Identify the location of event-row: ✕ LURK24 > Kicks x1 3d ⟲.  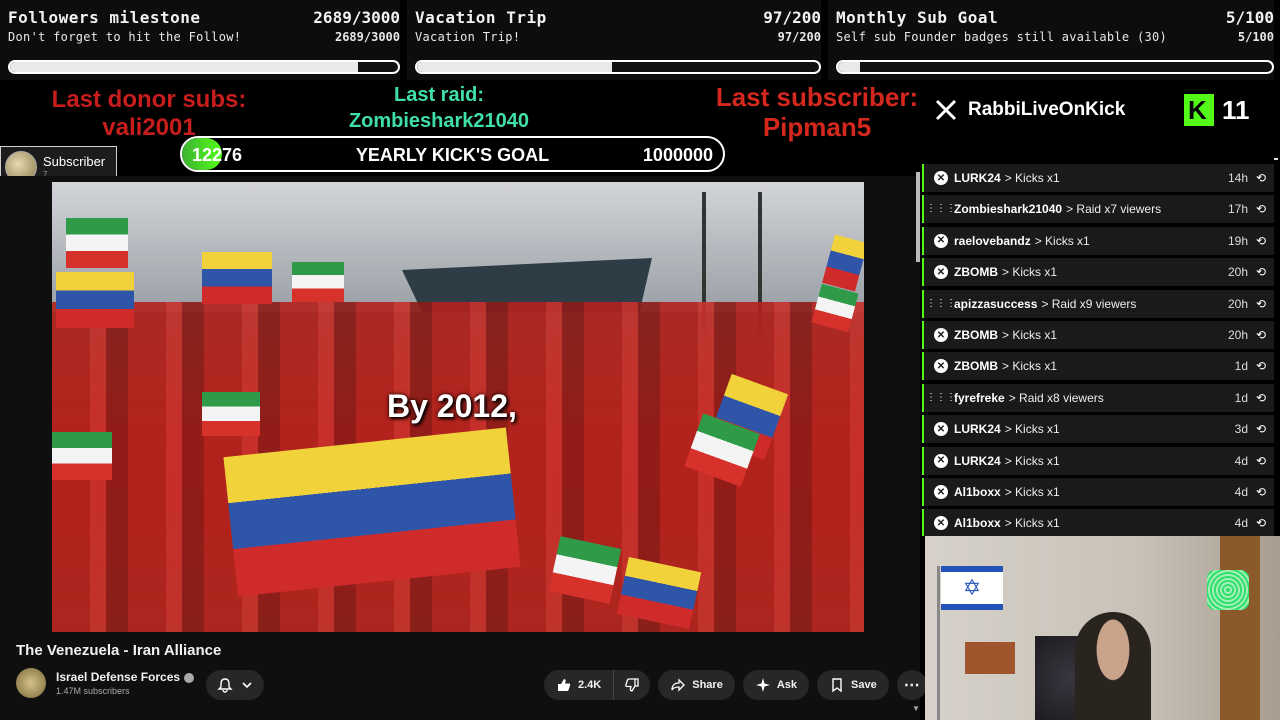
(1098, 429).